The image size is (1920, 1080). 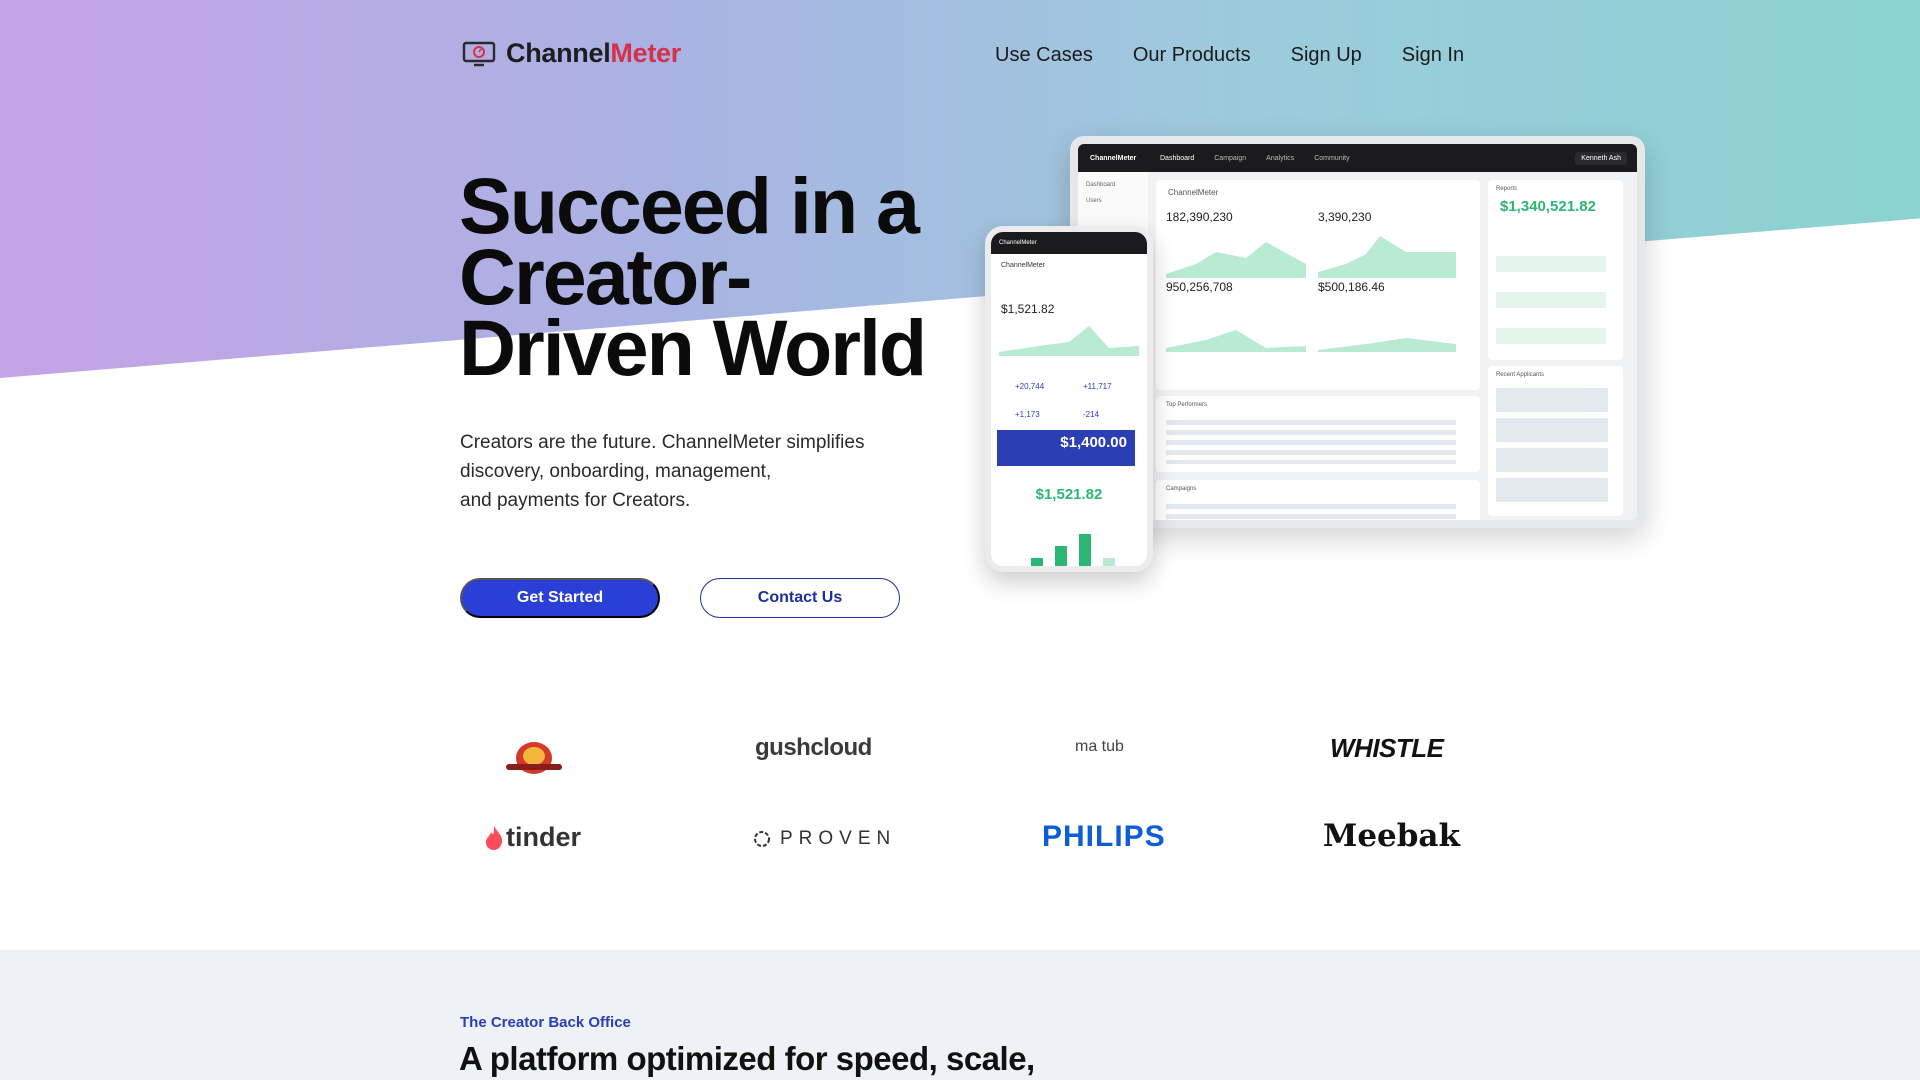 I want to click on phone-engagement: +1,173, so click(x=1027, y=414).